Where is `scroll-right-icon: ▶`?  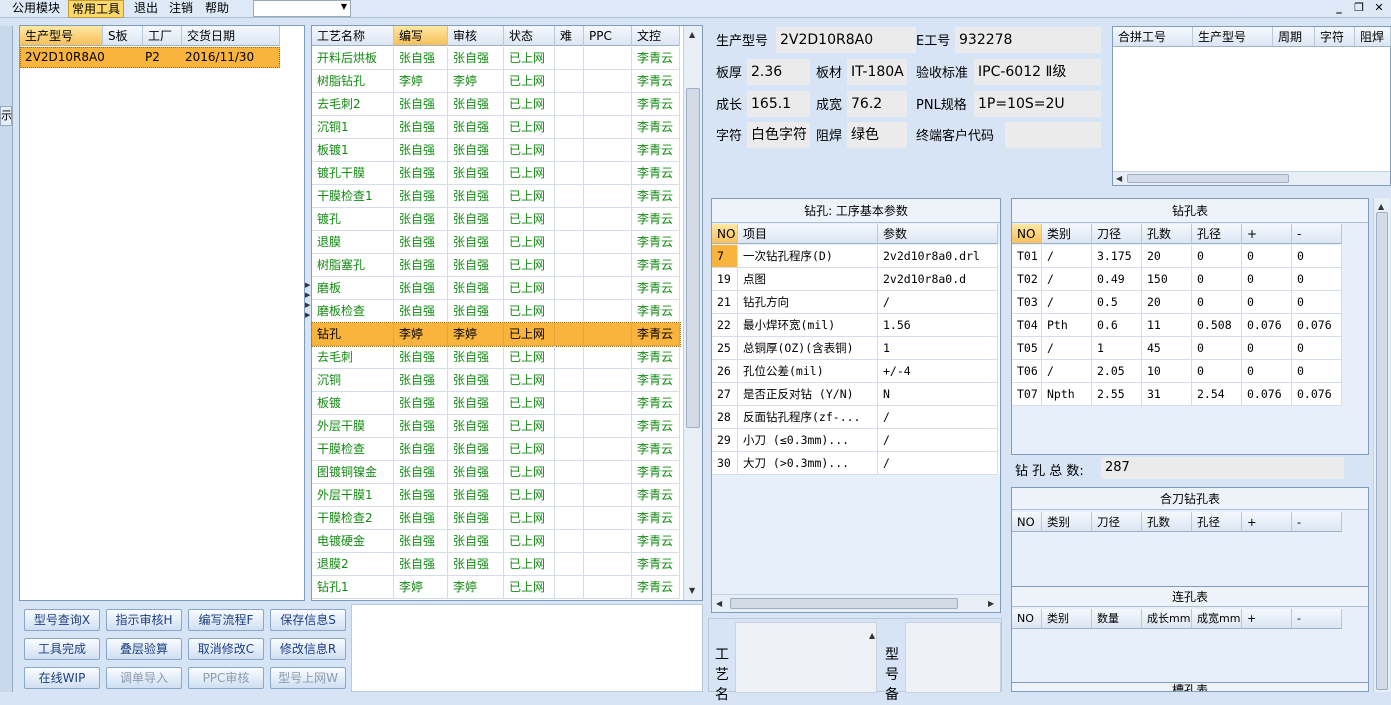 scroll-right-icon: ▶ is located at coordinates (991, 603).